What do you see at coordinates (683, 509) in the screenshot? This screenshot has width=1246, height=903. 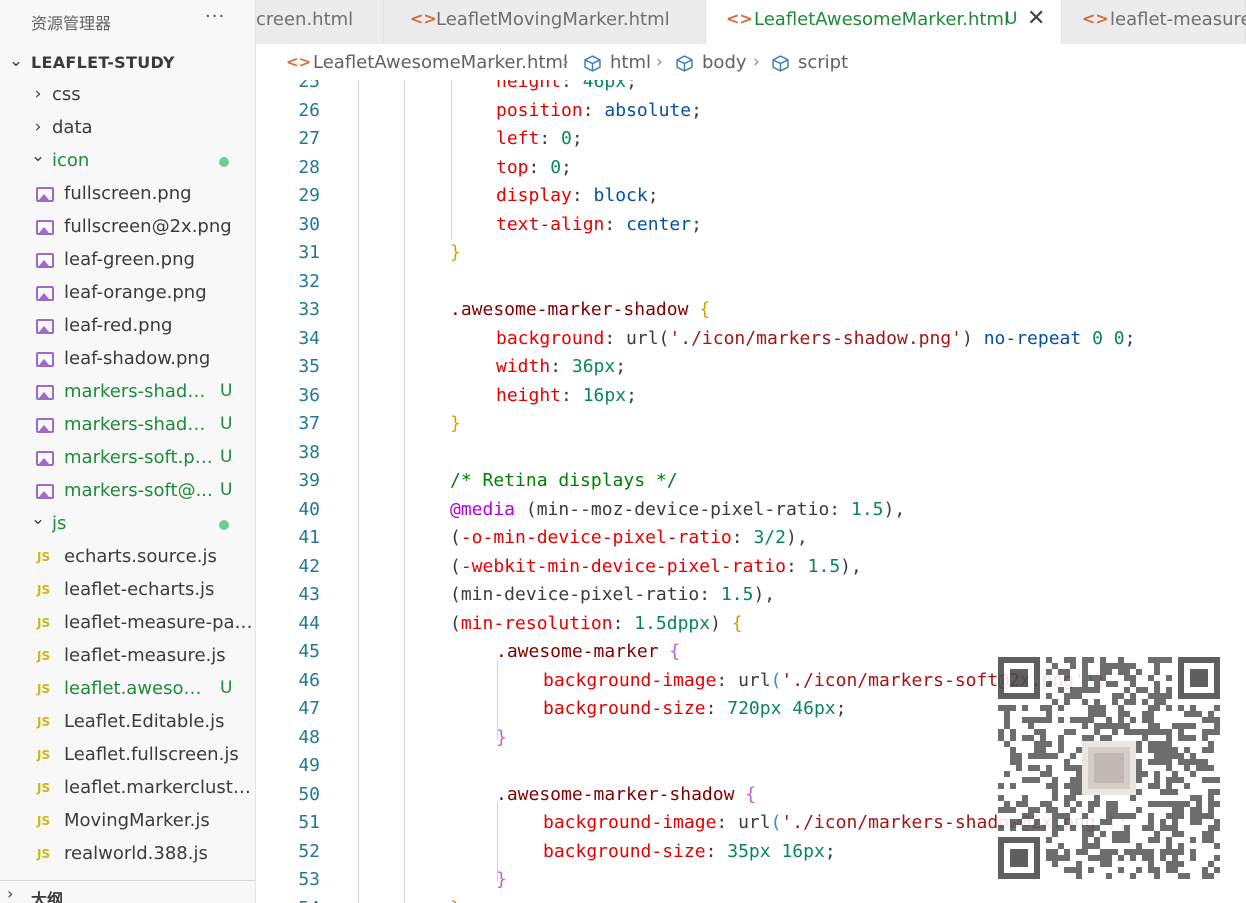 I see `code-token: (min--moz-device-pixel-ratio:` at bounding box center [683, 509].